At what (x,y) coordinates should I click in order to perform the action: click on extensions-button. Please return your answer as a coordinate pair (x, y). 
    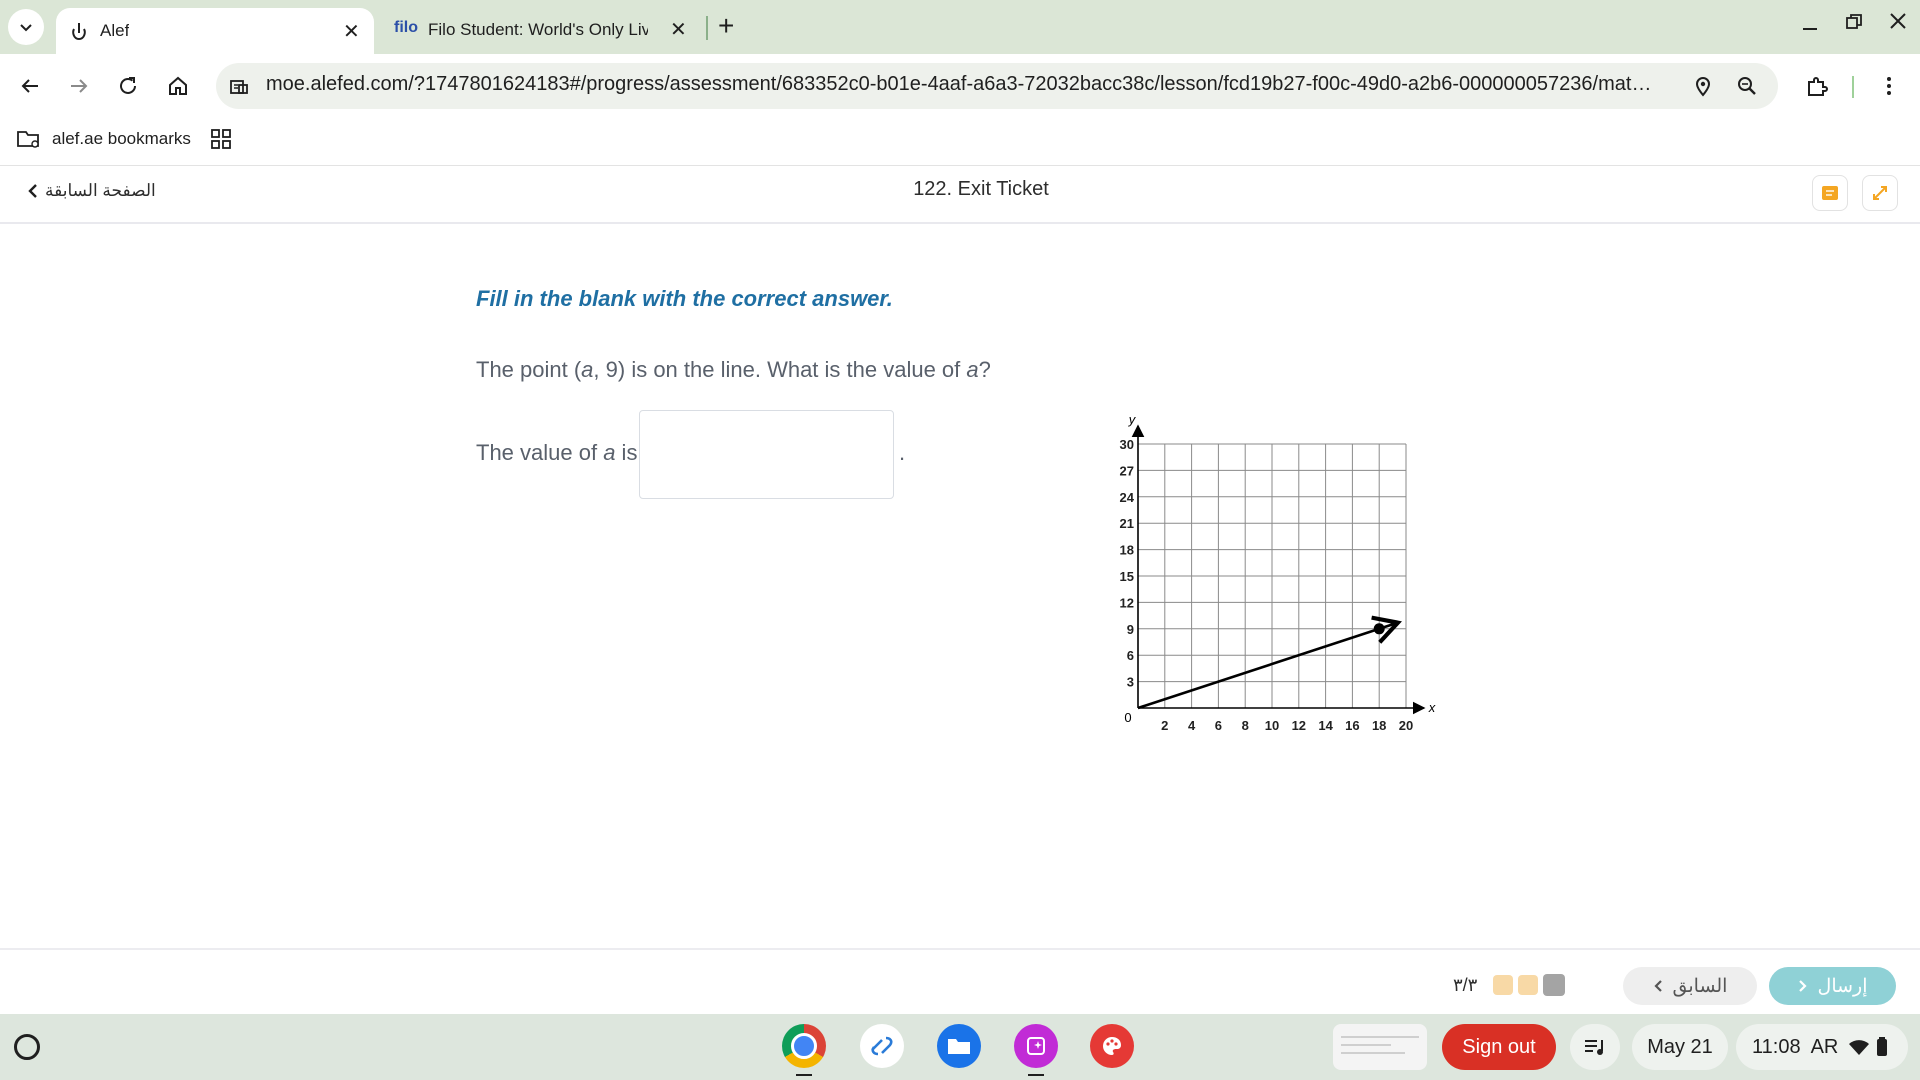
    Looking at the image, I should click on (1817, 86).